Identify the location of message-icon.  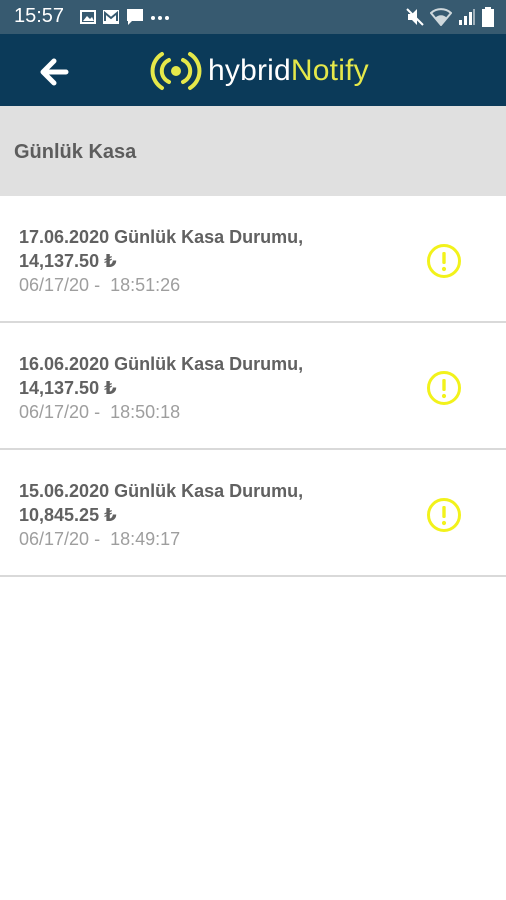
(135, 17).